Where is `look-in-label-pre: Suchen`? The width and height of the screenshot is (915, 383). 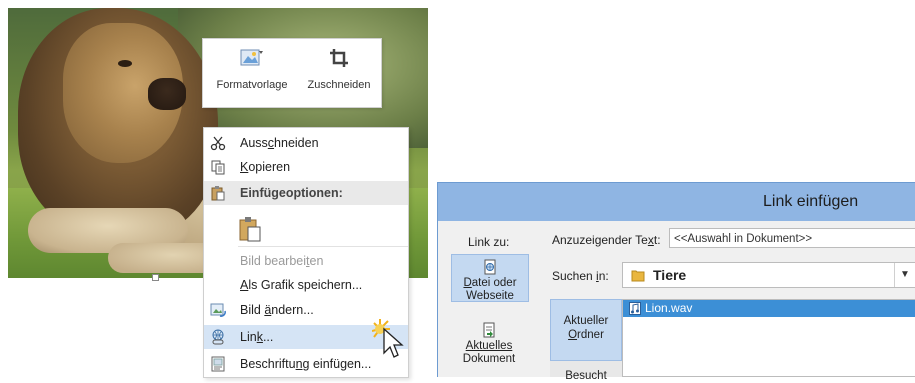 look-in-label-pre: Suchen is located at coordinates (574, 276).